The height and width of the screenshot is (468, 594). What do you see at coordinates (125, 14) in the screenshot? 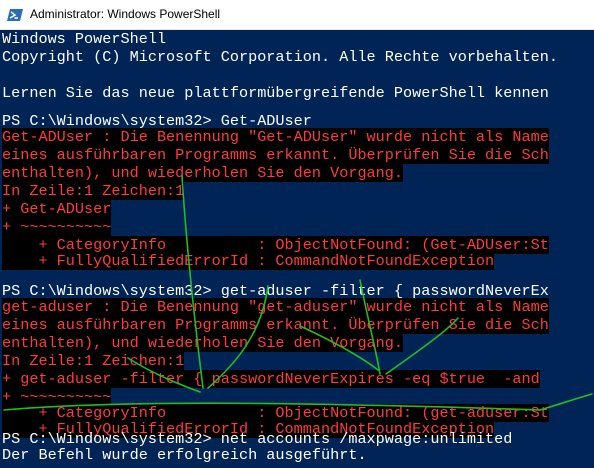
I see `window-title: Administrator: Windows PowerShell` at bounding box center [125, 14].